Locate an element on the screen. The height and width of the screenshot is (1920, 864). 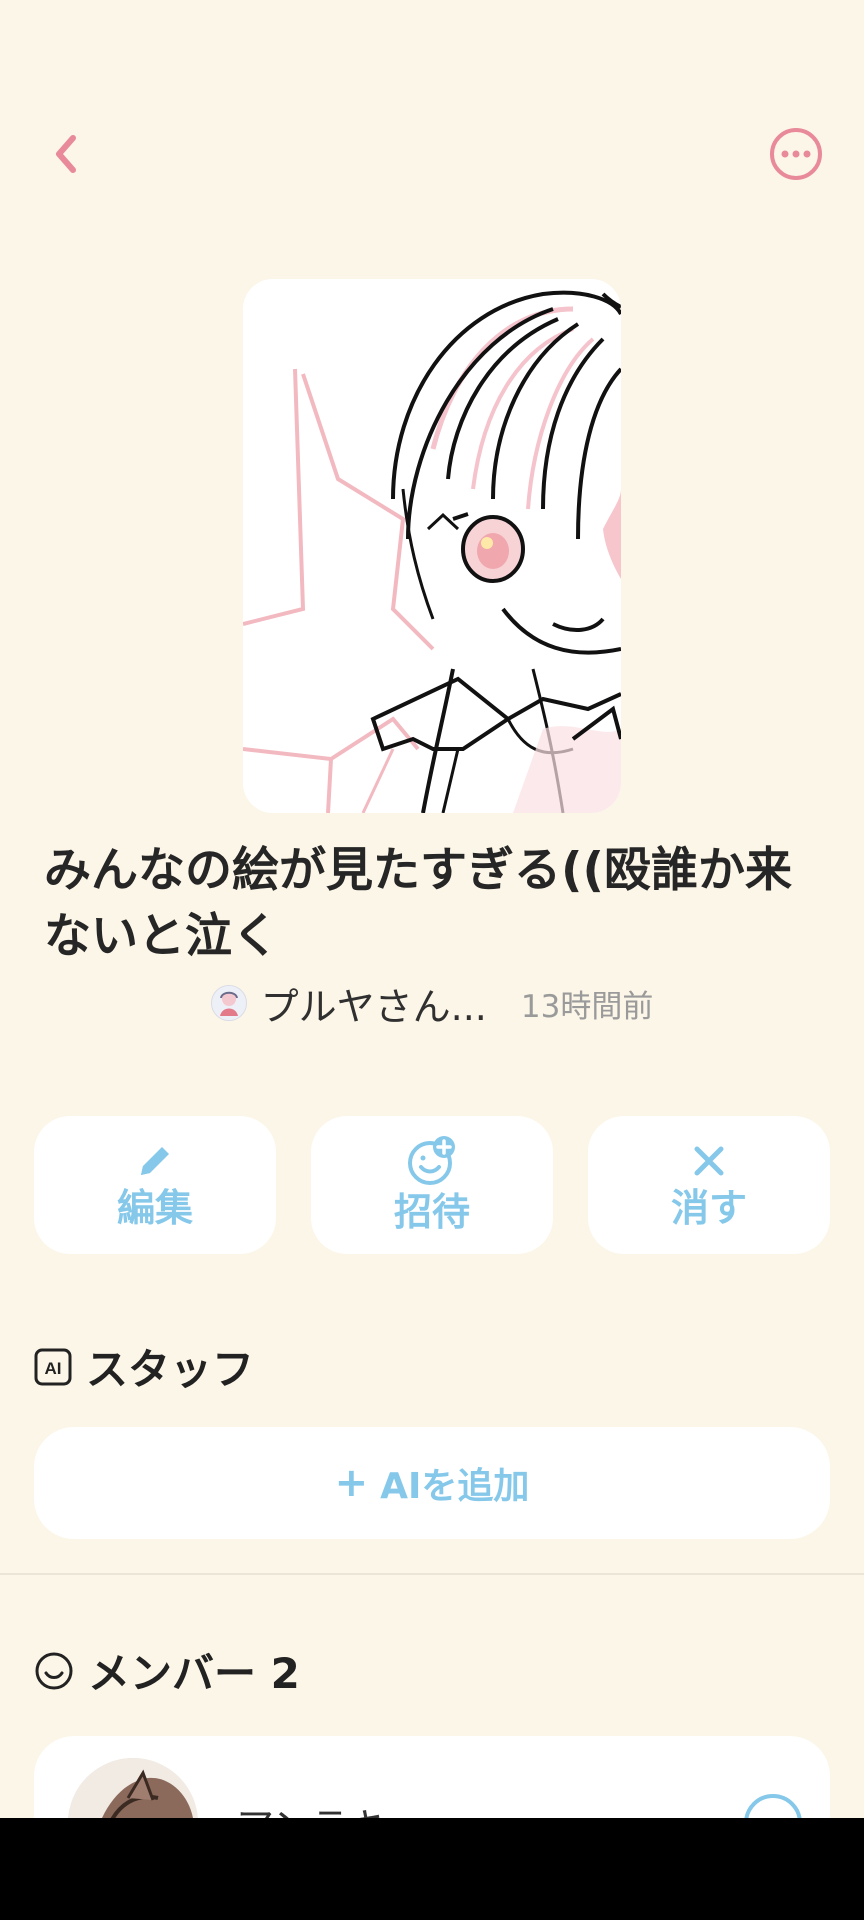
member-avatar is located at coordinates (133, 1788).